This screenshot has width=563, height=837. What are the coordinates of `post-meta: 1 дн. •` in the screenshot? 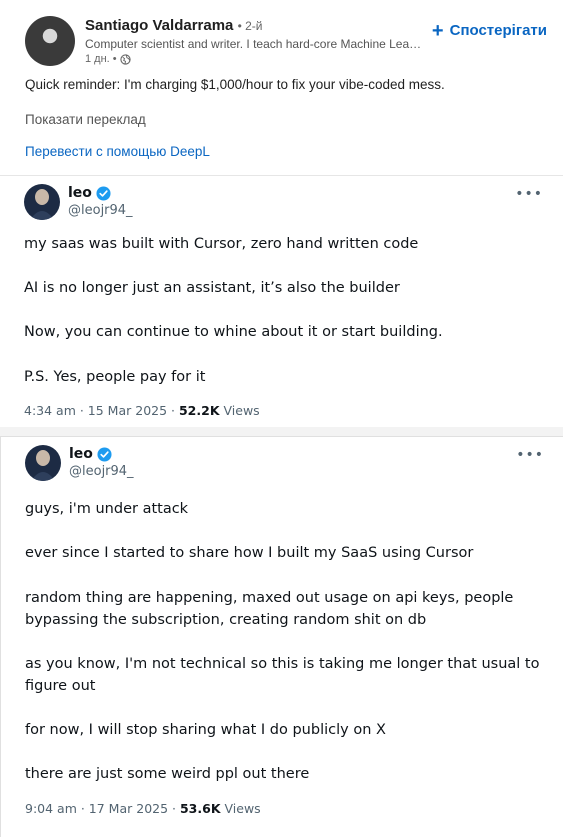 It's located at (108, 59).